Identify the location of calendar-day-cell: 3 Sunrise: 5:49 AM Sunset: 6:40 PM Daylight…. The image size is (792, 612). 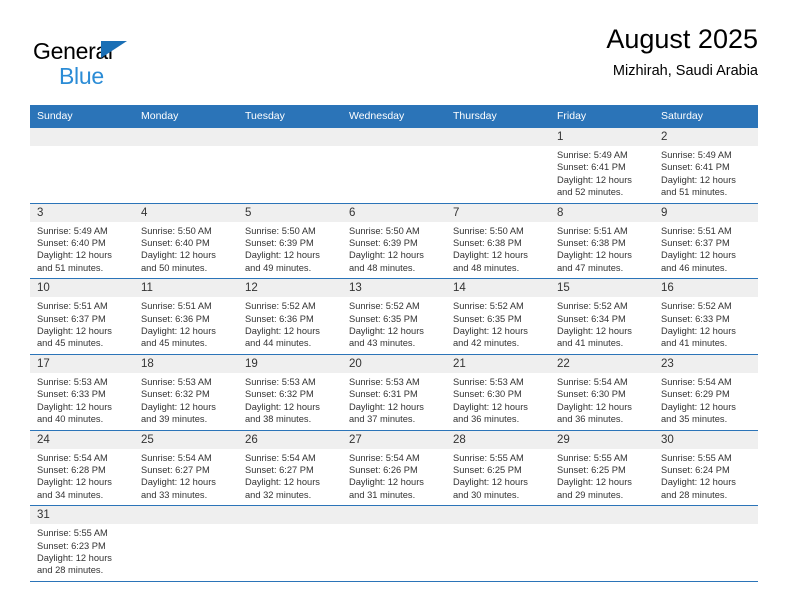
(82, 240).